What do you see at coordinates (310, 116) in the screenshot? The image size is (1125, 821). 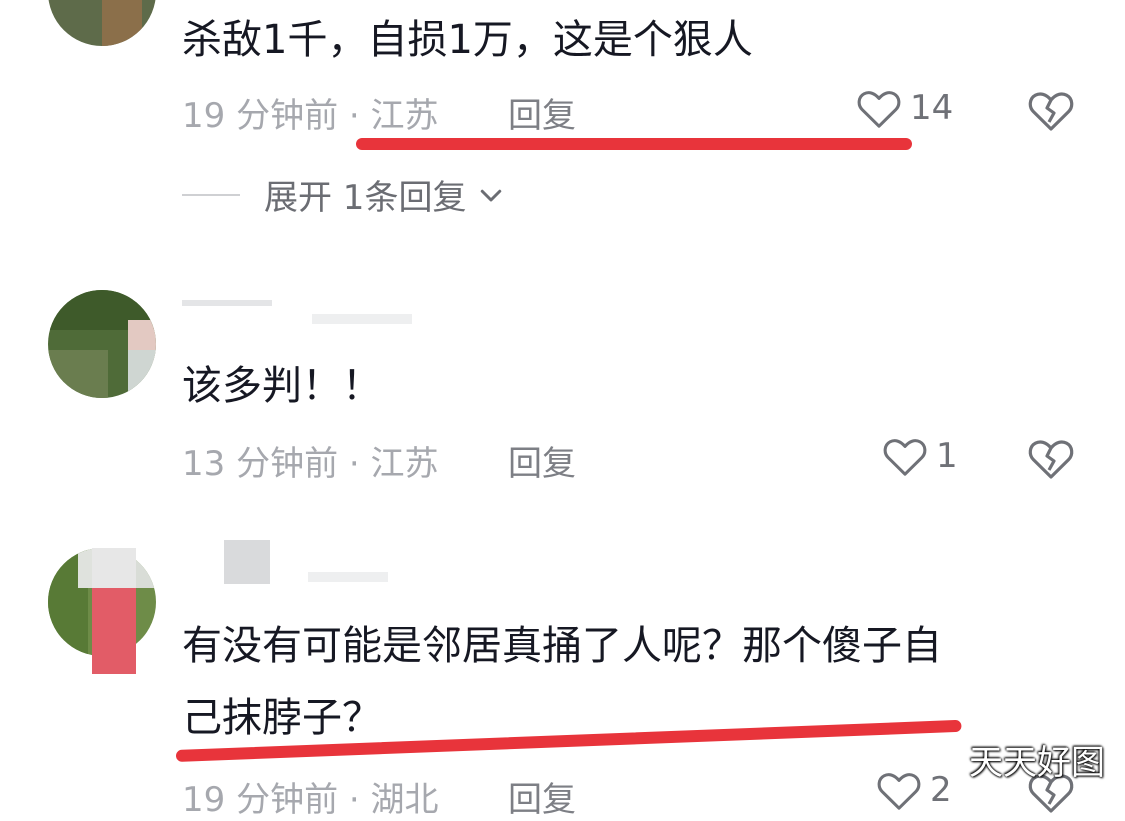 I see `comment-time-location: 19 分钟前 · 江苏` at bounding box center [310, 116].